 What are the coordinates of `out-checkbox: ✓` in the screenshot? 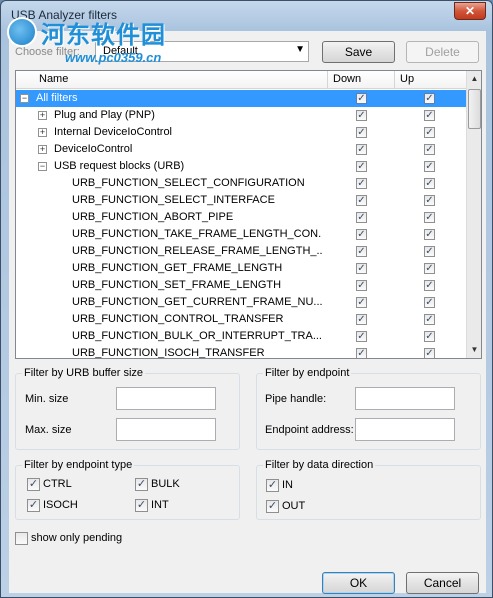 It's located at (272, 506).